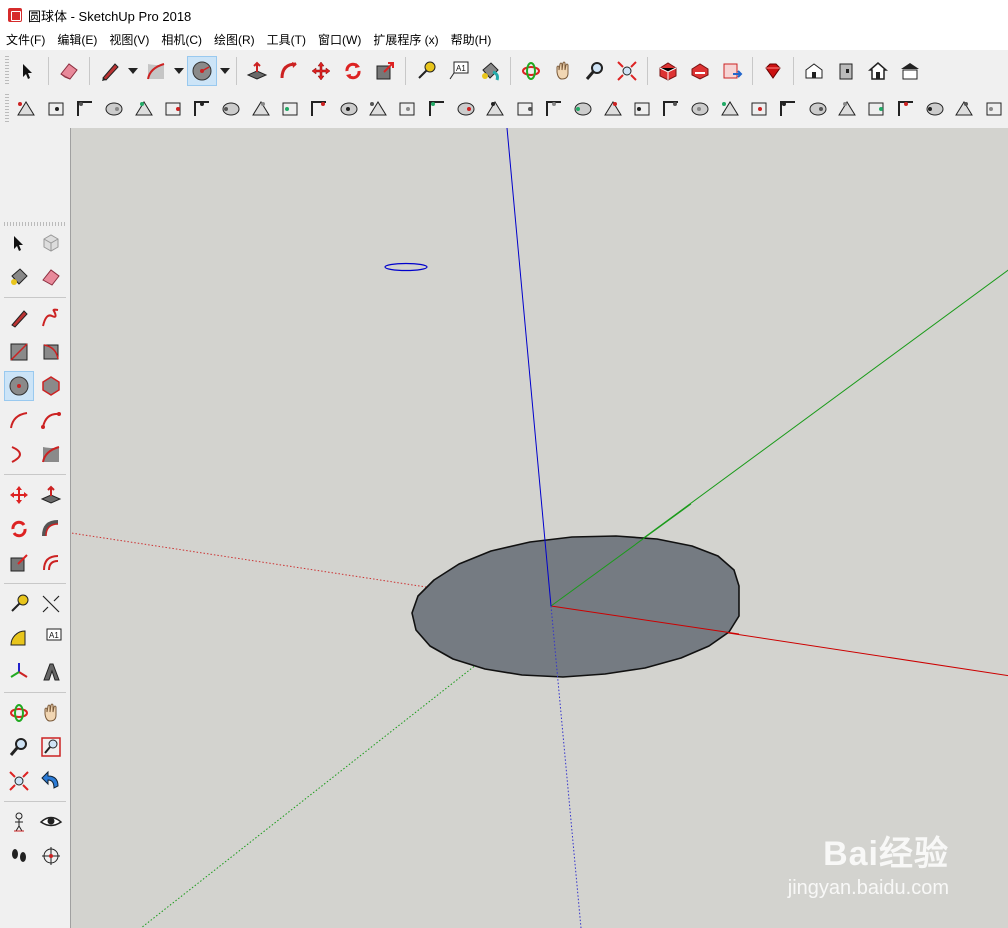 This screenshot has height=928, width=1008. What do you see at coordinates (51, 243) in the screenshot?
I see `make-component-button` at bounding box center [51, 243].